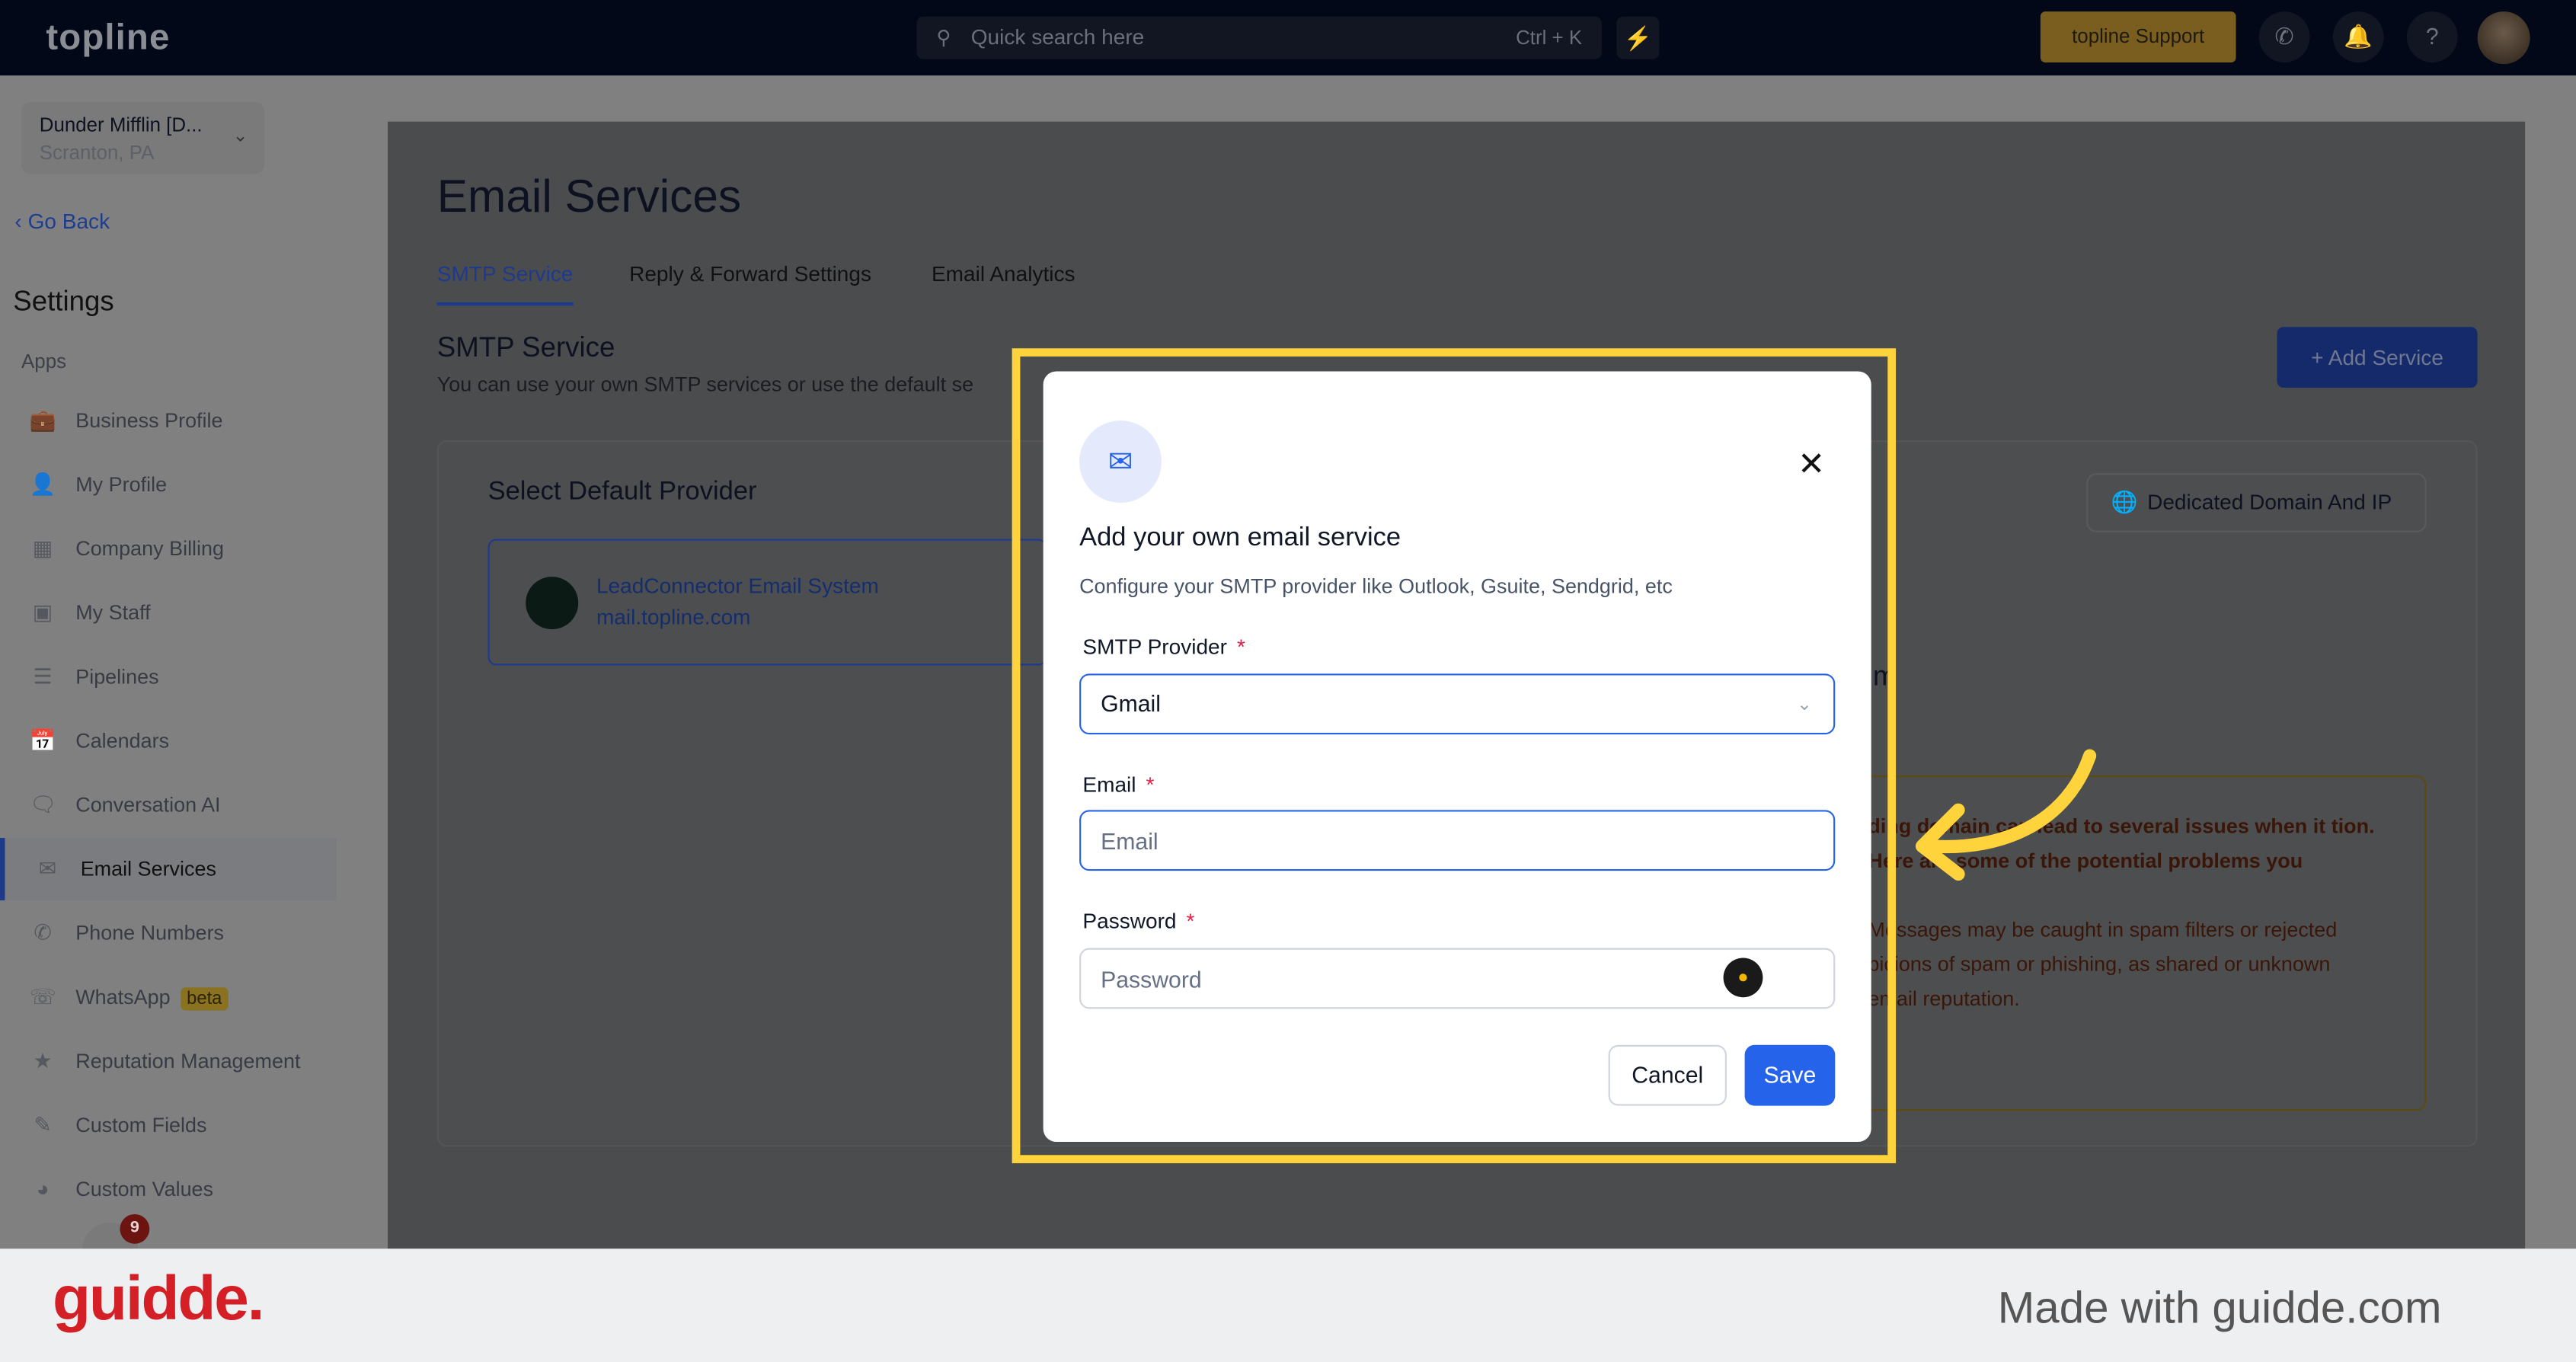  I want to click on sidebar-item-custom-values: ◕ Custom Values, so click(169, 1190).